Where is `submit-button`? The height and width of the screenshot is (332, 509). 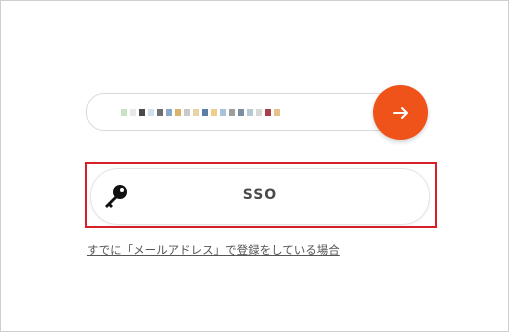
submit-button is located at coordinates (400, 112).